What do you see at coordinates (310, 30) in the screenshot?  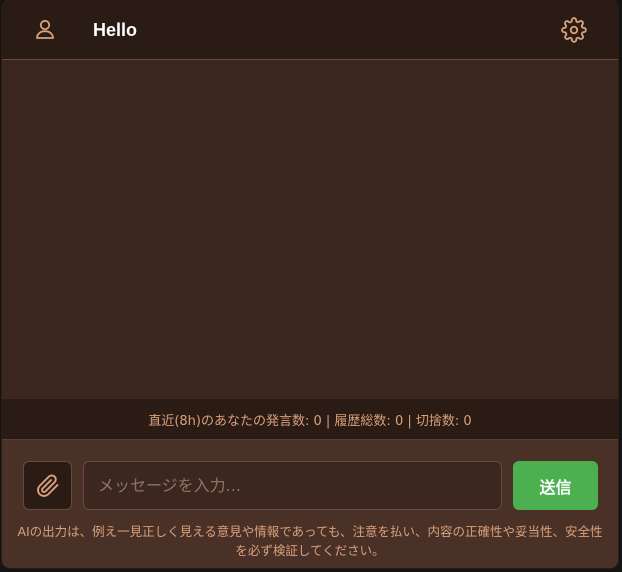 I see `header: Hello` at bounding box center [310, 30].